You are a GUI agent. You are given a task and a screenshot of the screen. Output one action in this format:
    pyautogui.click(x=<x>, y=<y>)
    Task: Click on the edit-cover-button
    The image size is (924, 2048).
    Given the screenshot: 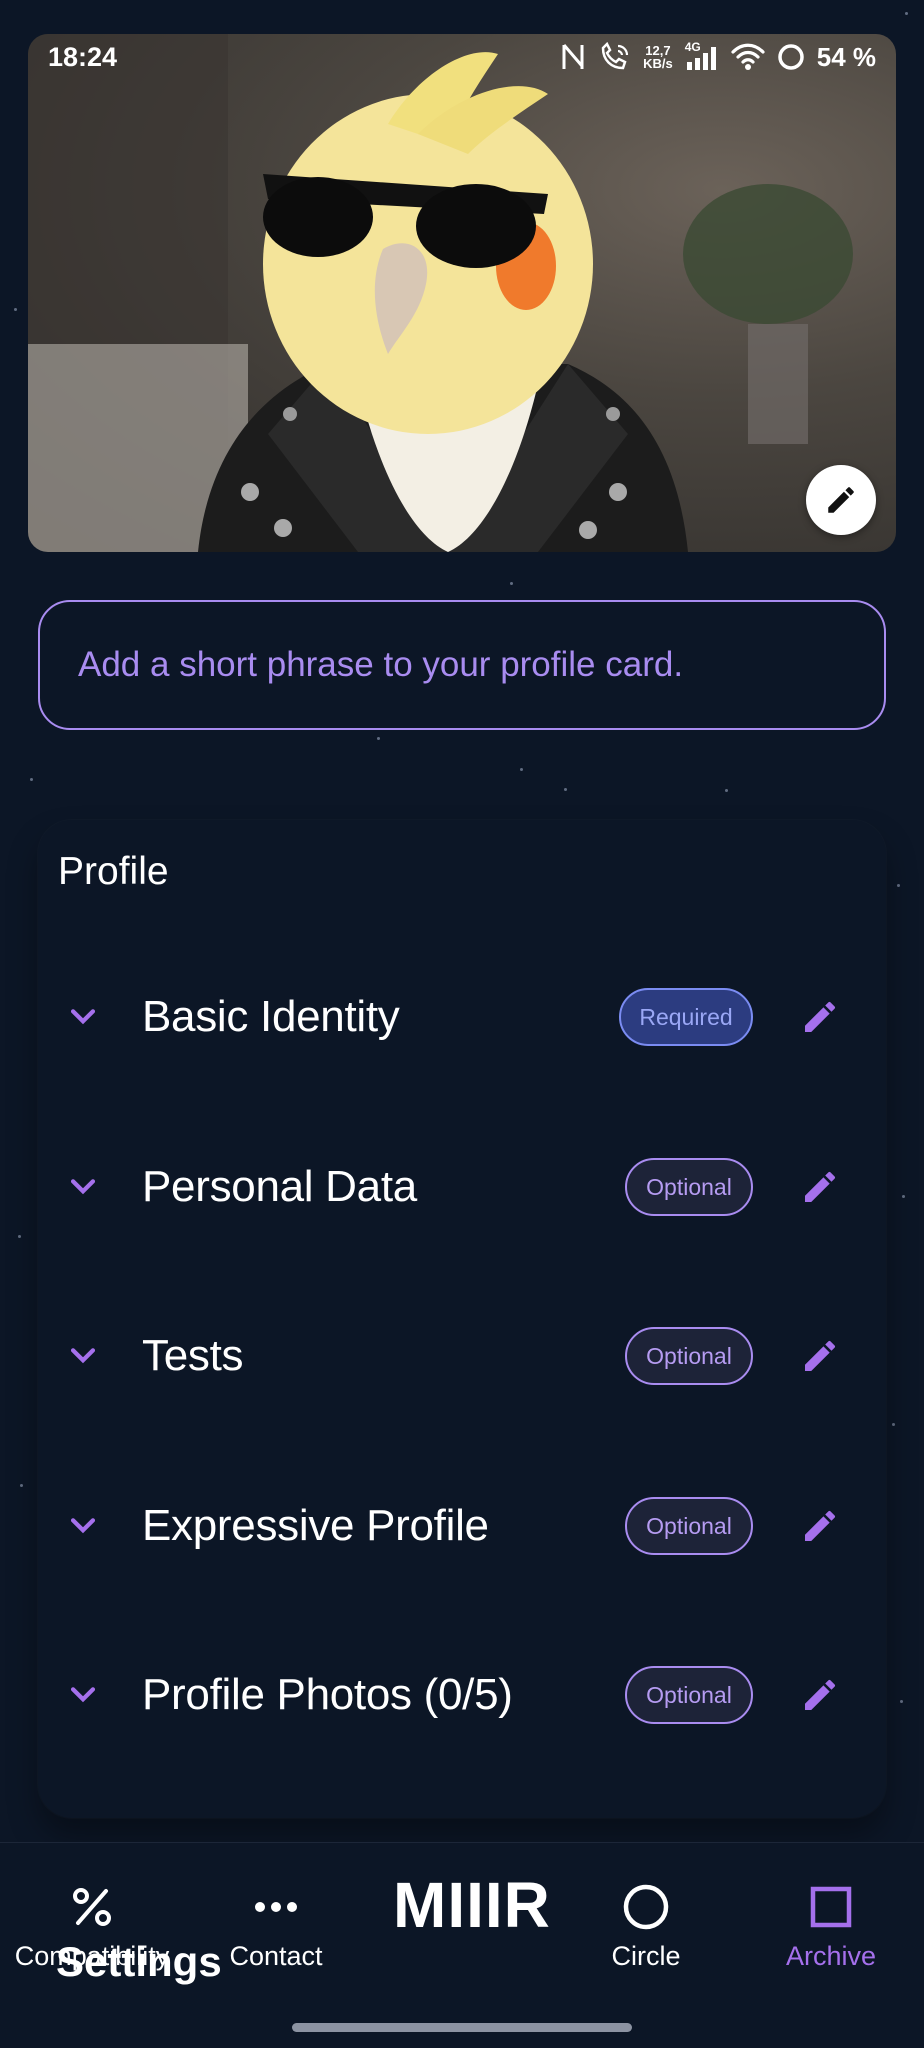 What is the action you would take?
    pyautogui.click(x=841, y=500)
    